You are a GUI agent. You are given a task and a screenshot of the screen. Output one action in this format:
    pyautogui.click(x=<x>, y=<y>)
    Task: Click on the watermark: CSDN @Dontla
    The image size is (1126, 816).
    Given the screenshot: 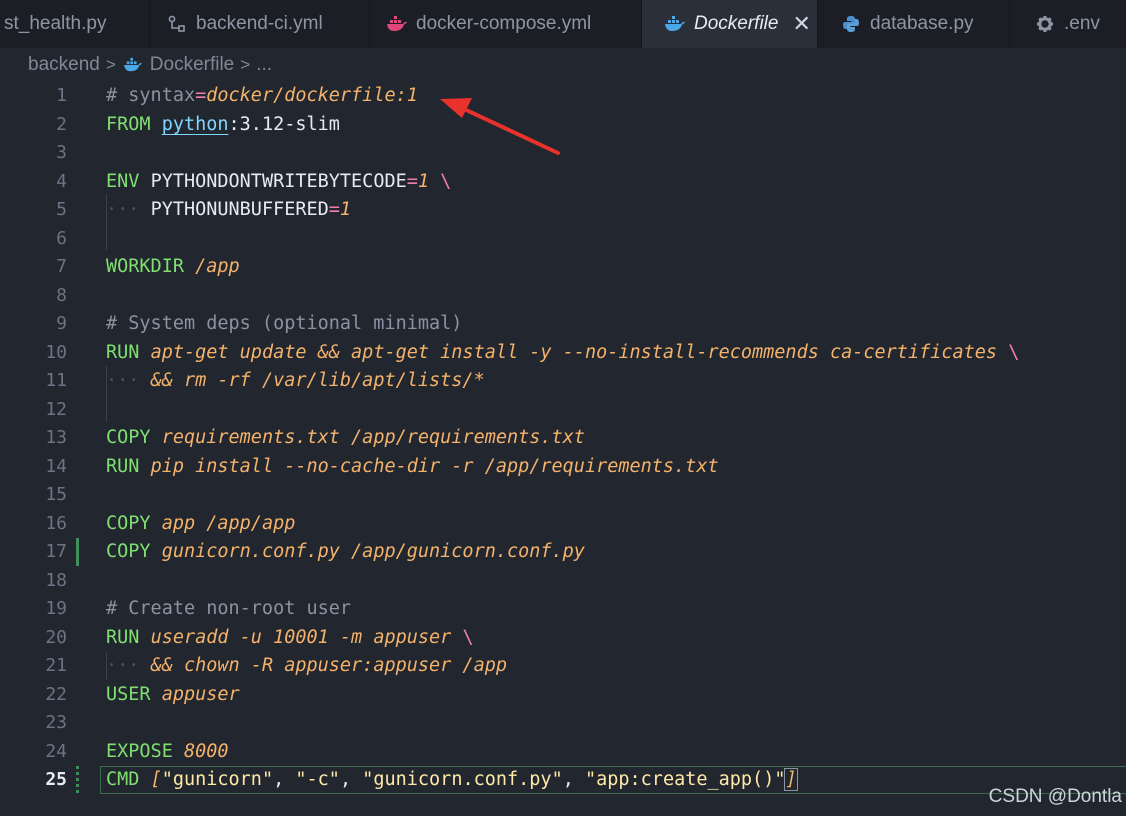 What is the action you would take?
    pyautogui.click(x=1055, y=796)
    